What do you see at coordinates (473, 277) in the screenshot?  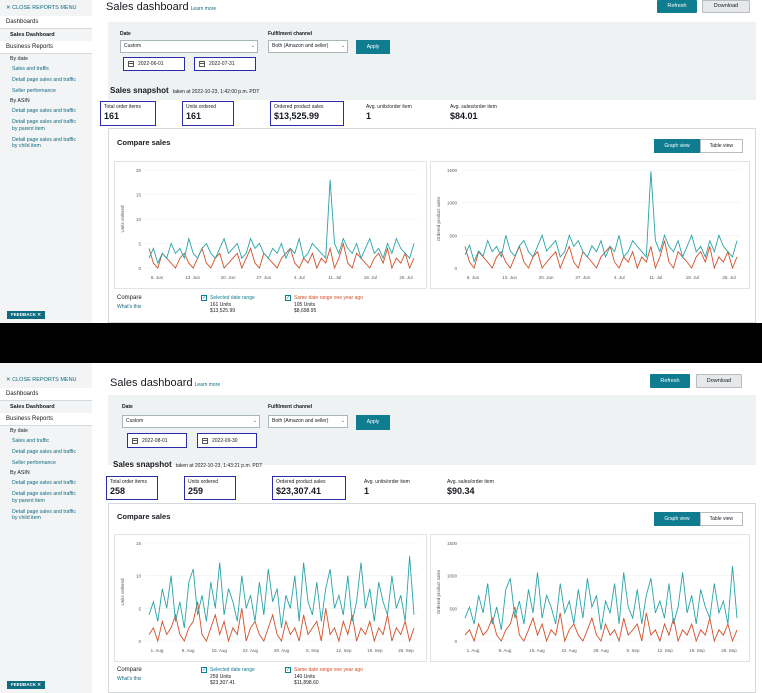 I see `x-tick-label: 6. Jun` at bounding box center [473, 277].